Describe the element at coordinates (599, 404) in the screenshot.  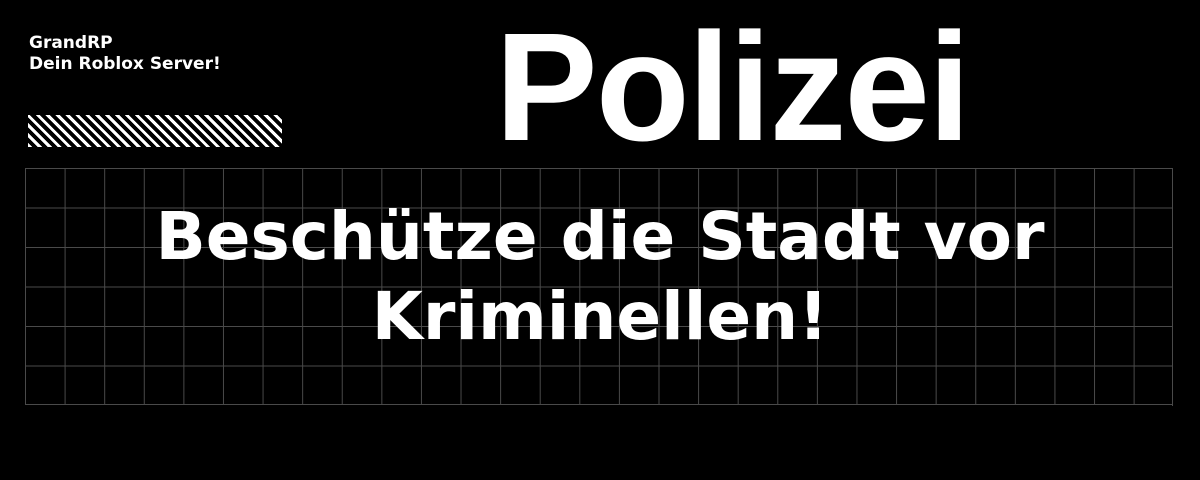
I see `grid-border-bottom` at that location.